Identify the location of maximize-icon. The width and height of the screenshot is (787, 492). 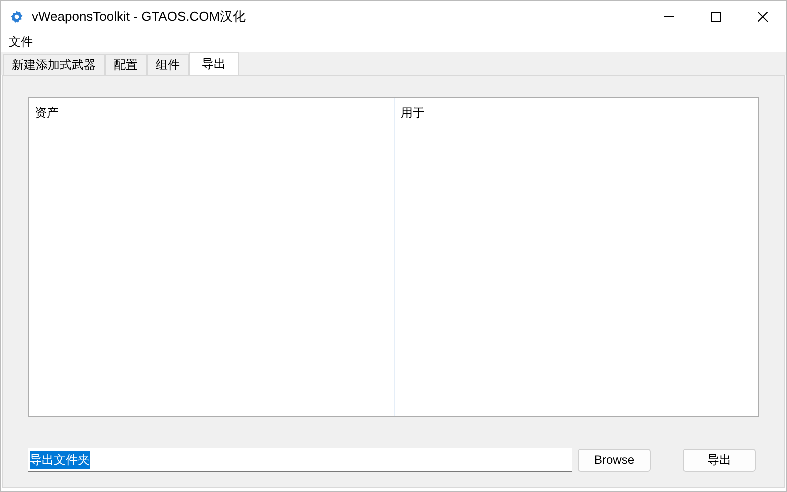
(715, 17).